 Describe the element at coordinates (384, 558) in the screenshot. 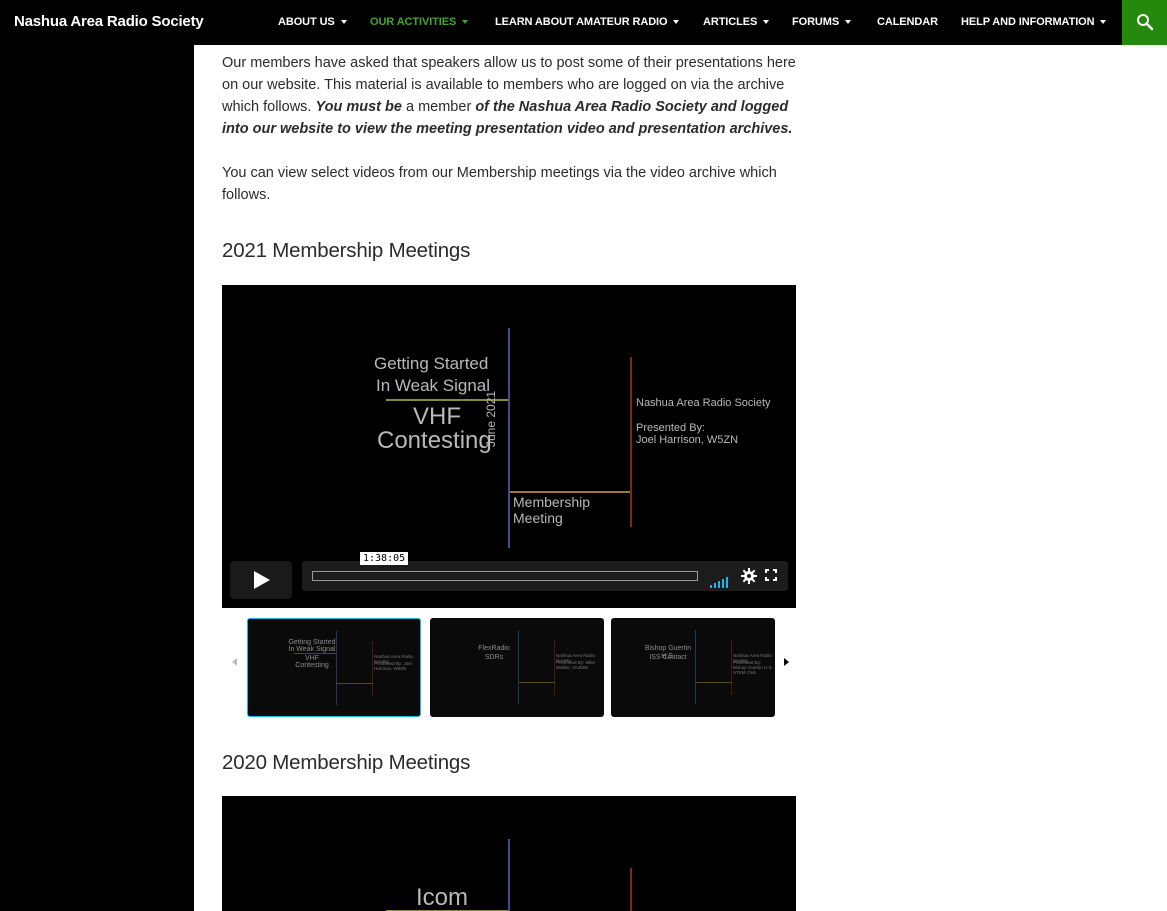

I see `timecode-tooltip: 1:38:05` at that location.